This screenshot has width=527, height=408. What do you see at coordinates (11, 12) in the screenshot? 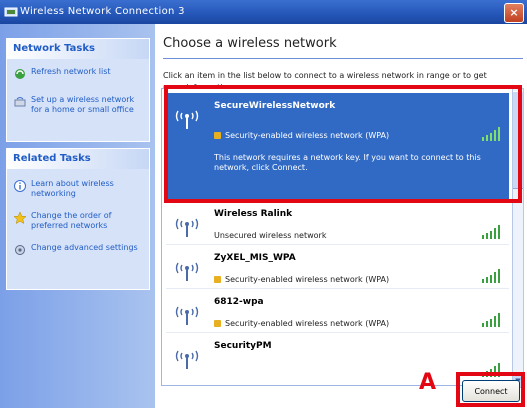
I see `network-connection-icon` at bounding box center [11, 12].